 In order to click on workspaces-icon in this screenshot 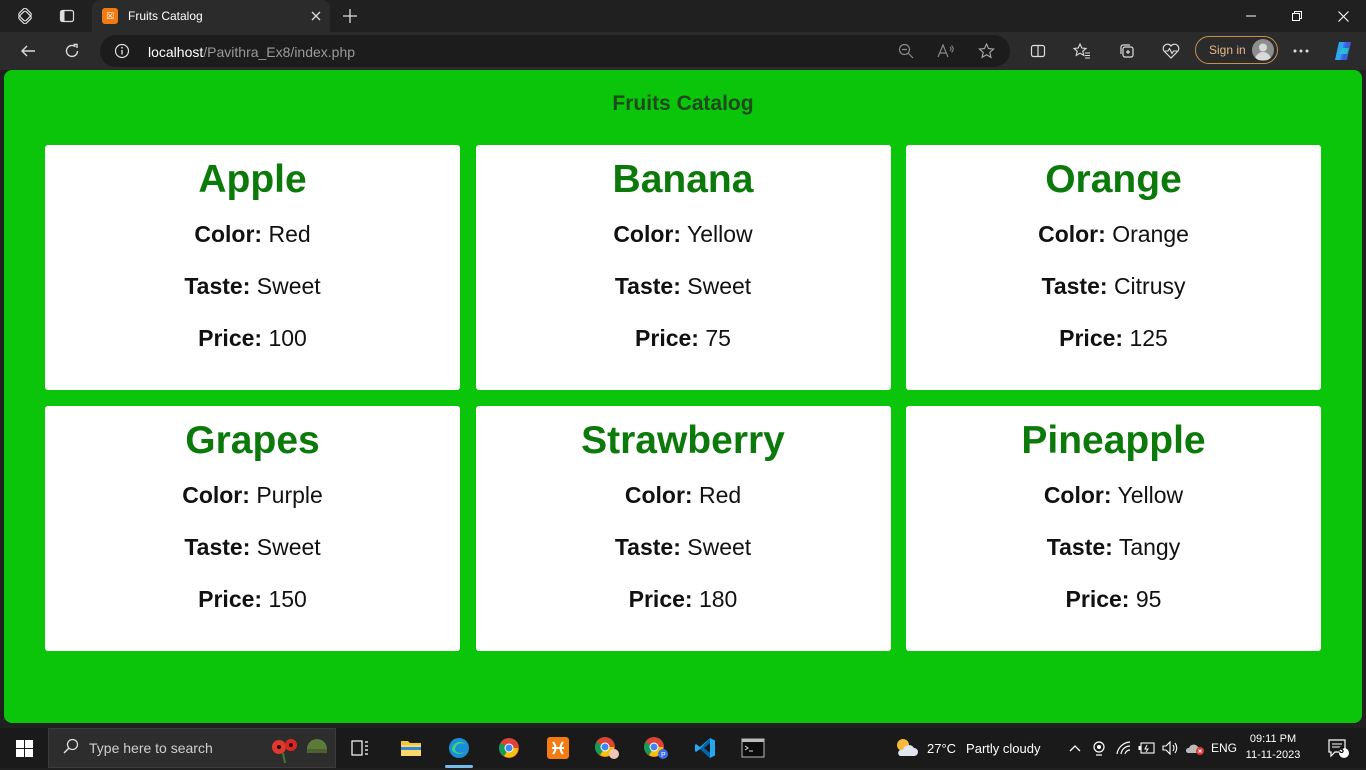, I will do `click(25, 16)`.